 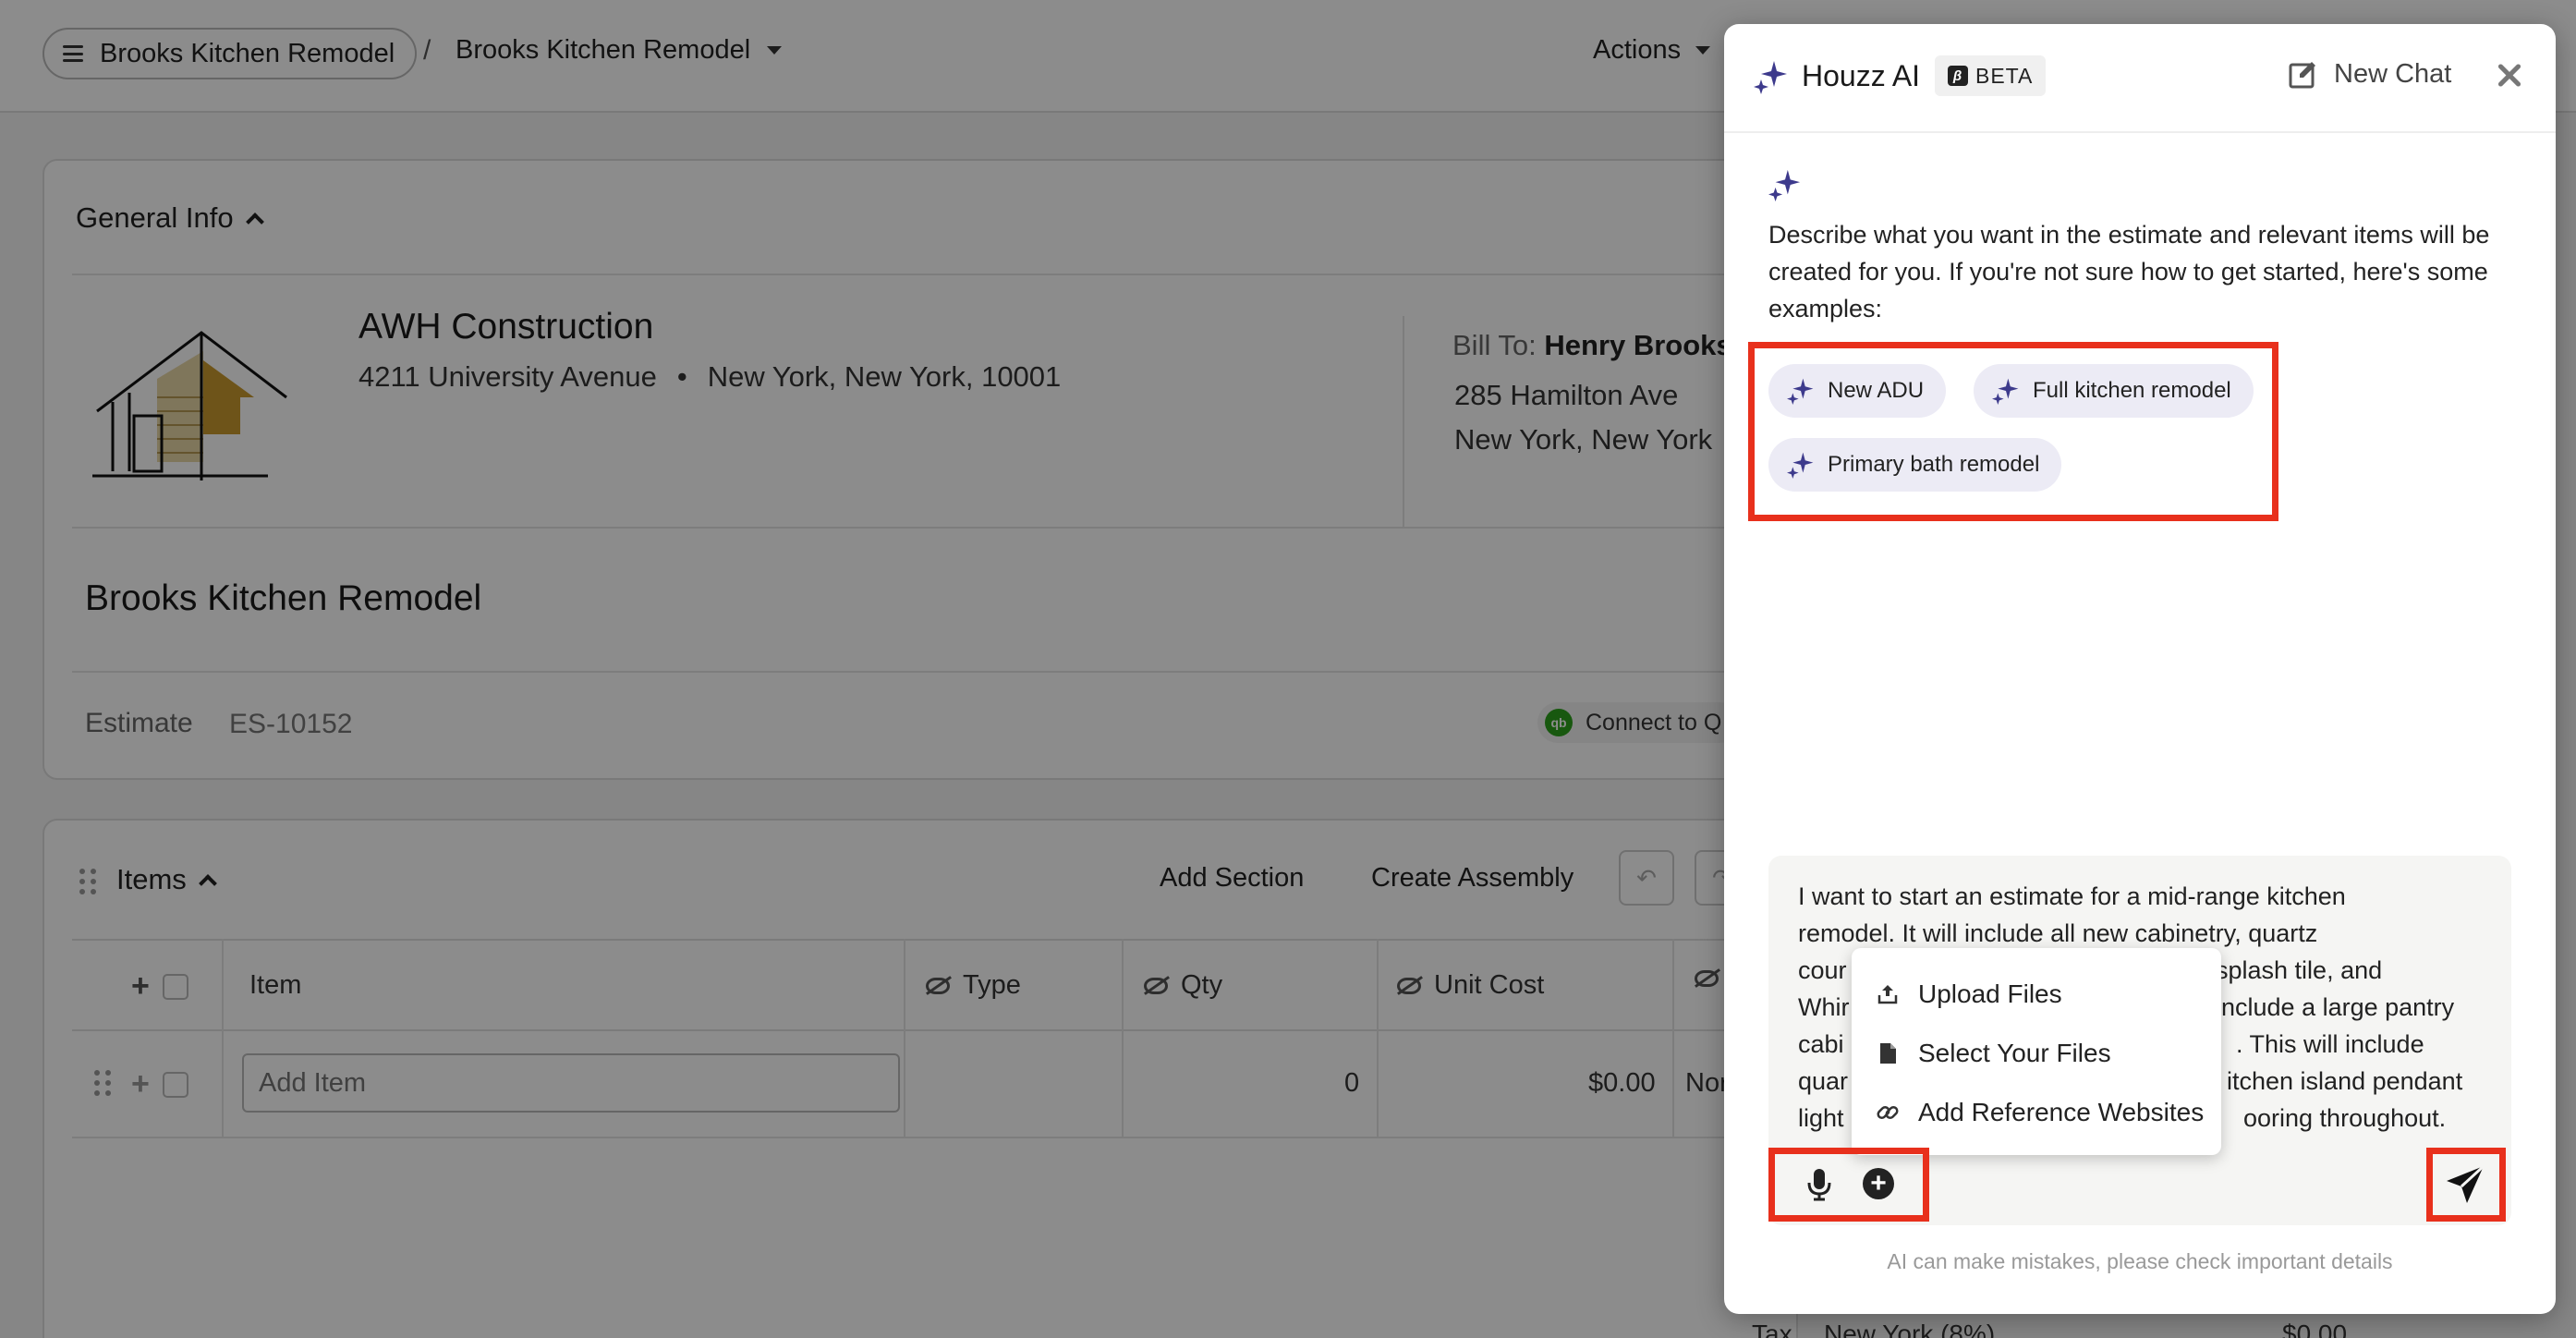 I want to click on input-fragment: itchen island pendant, so click(x=2345, y=1081).